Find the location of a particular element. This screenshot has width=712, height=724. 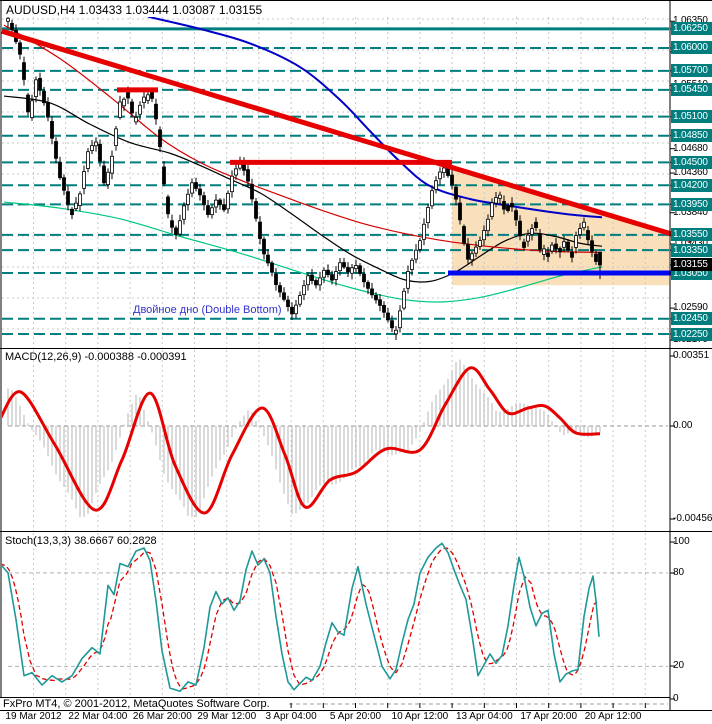

macd-axis-label: 0.00 is located at coordinates (683, 425).